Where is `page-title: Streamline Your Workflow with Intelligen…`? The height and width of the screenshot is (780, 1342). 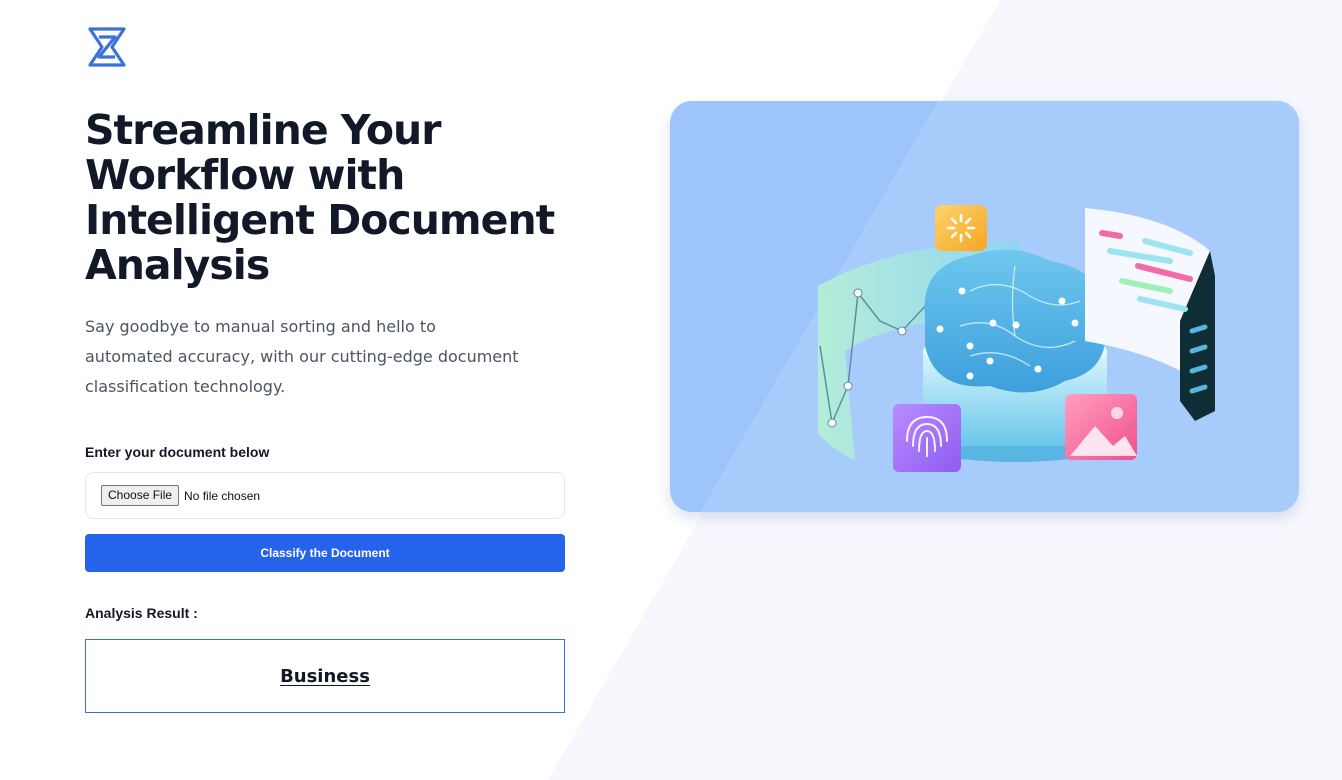
page-title: Streamline Your Workflow with Intelligen… is located at coordinates (320, 197).